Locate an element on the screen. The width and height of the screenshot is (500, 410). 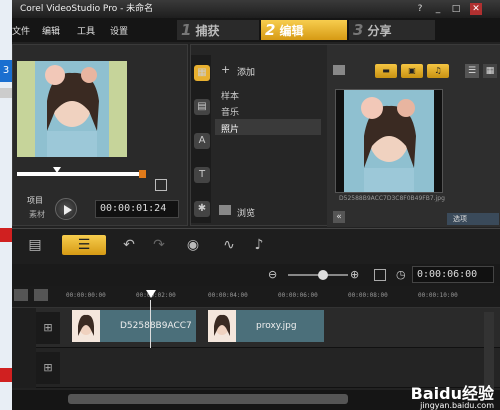
menu-tools: 工具 is located at coordinates (86, 30).